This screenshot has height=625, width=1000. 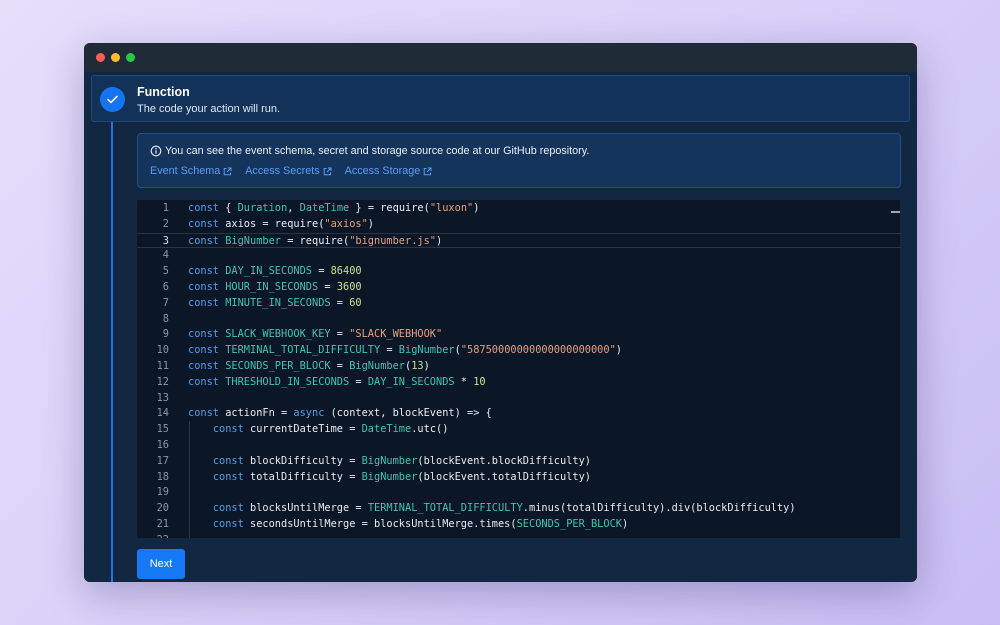 What do you see at coordinates (519, 399) in the screenshot?
I see `code-line: 13` at bounding box center [519, 399].